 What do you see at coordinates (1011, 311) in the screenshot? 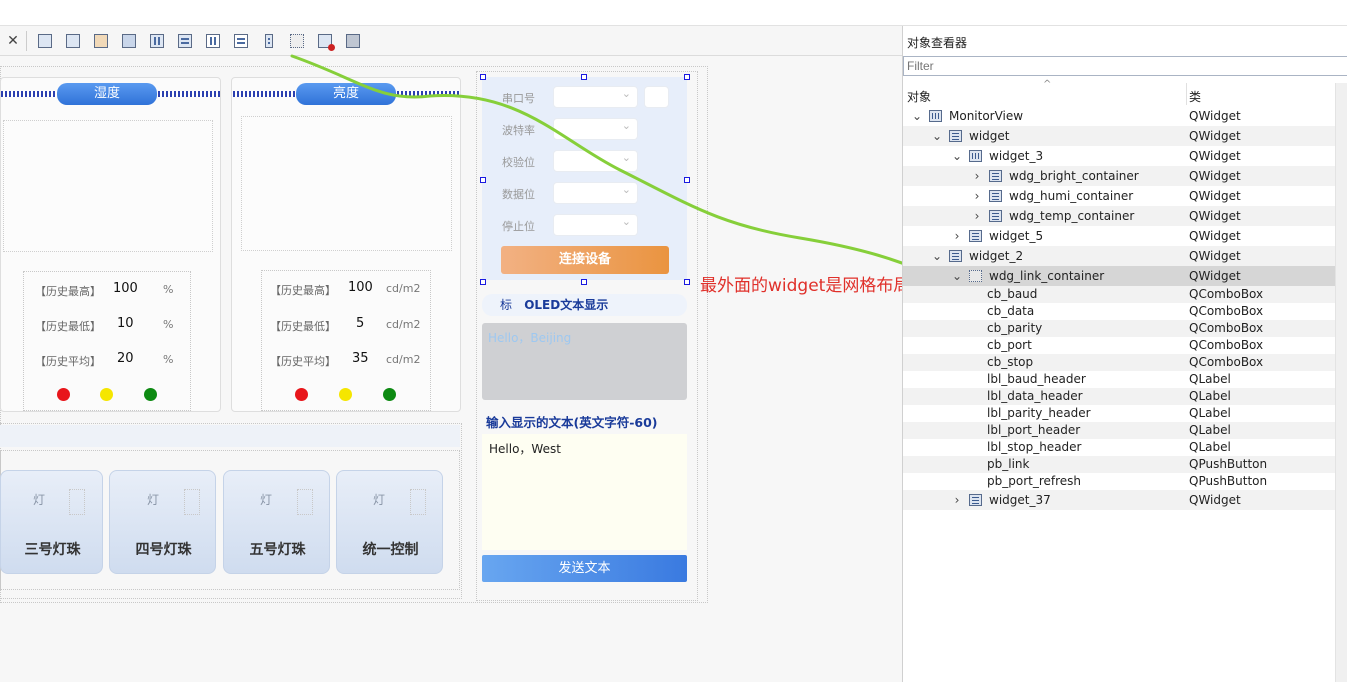
I see `tree-row-name: cb_data` at bounding box center [1011, 311].